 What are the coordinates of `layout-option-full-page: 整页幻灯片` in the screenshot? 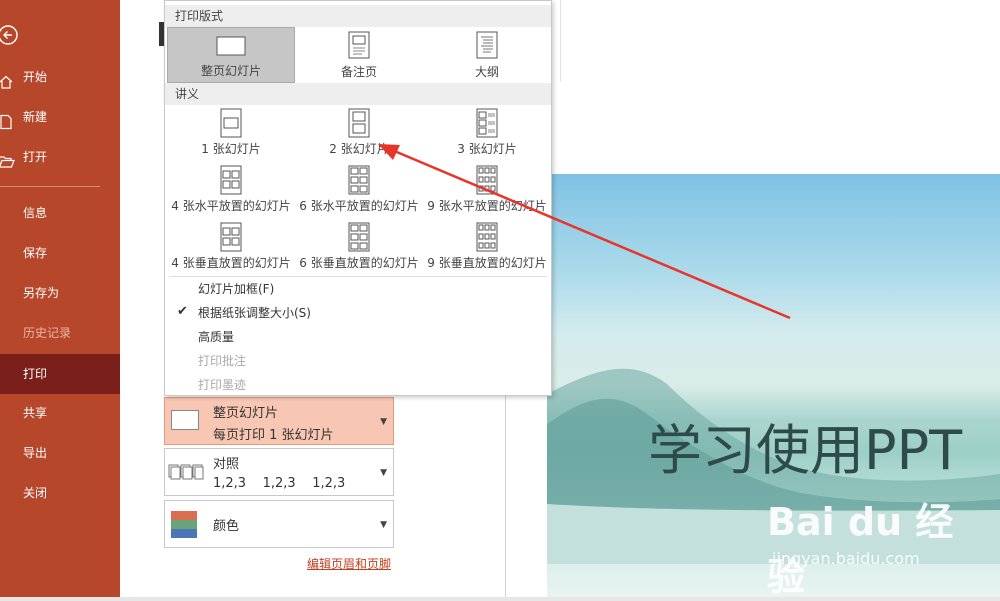 It's located at (231, 55).